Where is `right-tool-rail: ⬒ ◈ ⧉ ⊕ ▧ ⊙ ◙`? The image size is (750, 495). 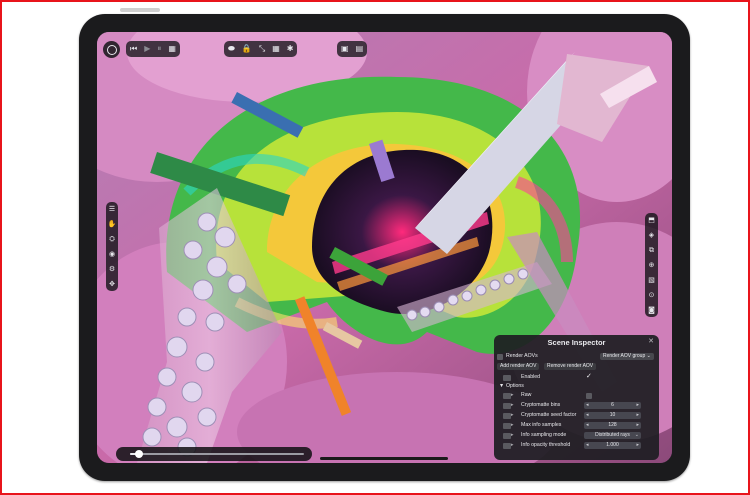 right-tool-rail: ⬒ ◈ ⧉ ⊕ ▧ ⊙ ◙ is located at coordinates (651, 265).